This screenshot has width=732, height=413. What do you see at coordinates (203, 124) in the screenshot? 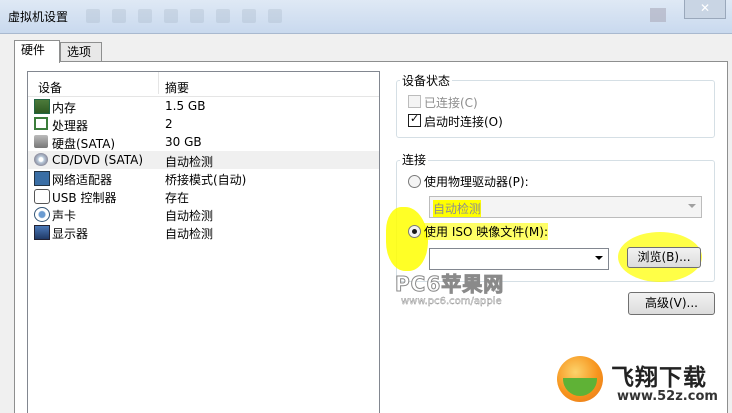
I see `device-row: 处理器 2` at bounding box center [203, 124].